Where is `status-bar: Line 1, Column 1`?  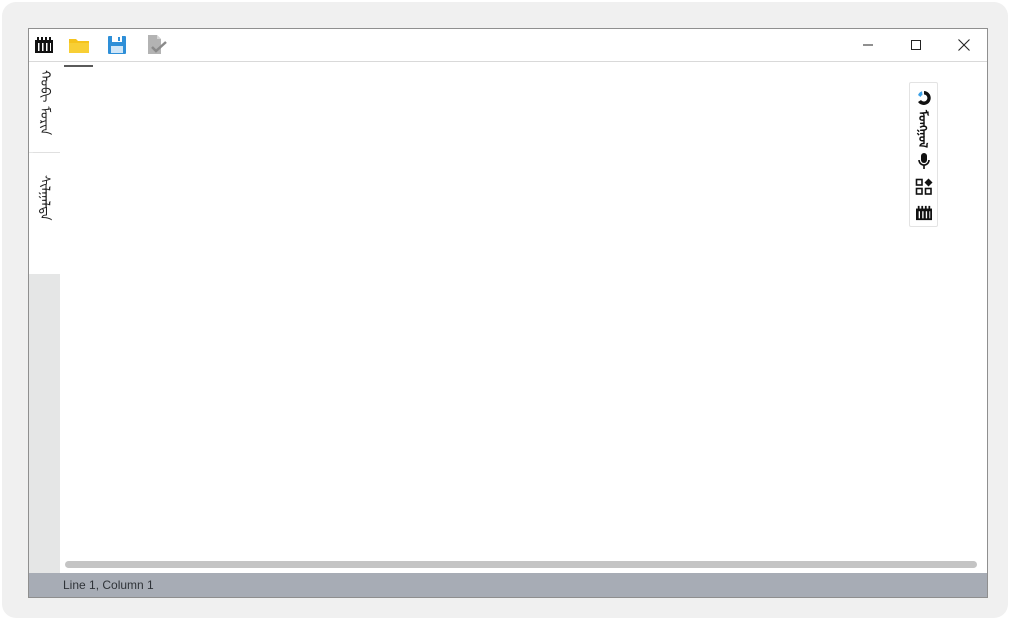 status-bar: Line 1, Column 1 is located at coordinates (508, 585).